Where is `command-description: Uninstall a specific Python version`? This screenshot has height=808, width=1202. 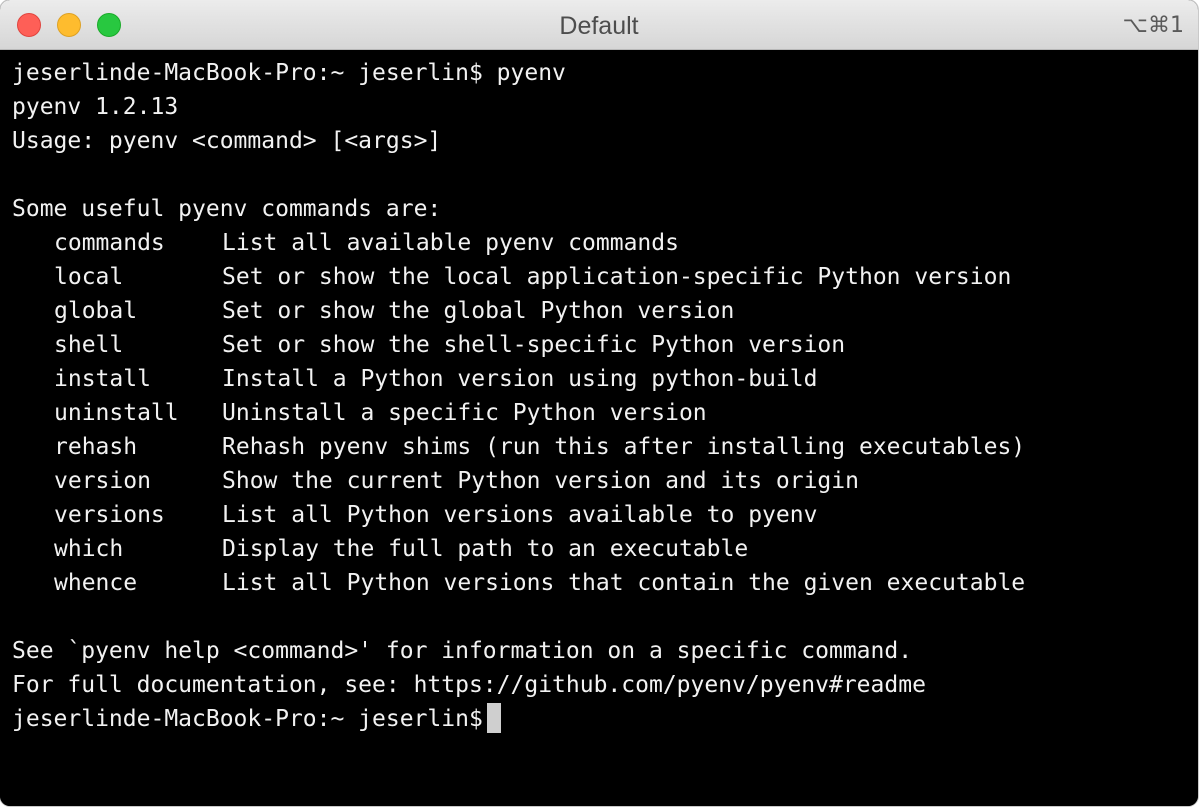 command-description: Uninstall a specific Python version is located at coordinates (464, 413).